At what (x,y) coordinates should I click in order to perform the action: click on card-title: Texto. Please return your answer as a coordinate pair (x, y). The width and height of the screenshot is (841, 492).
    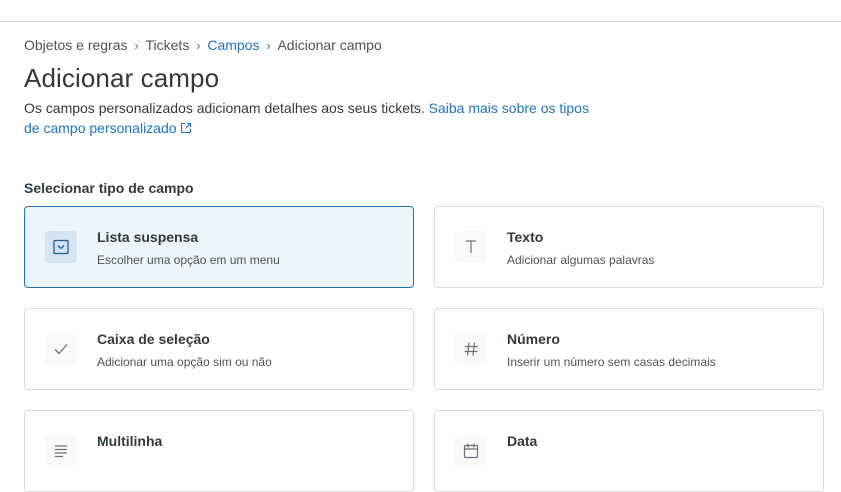
    Looking at the image, I should click on (525, 237).